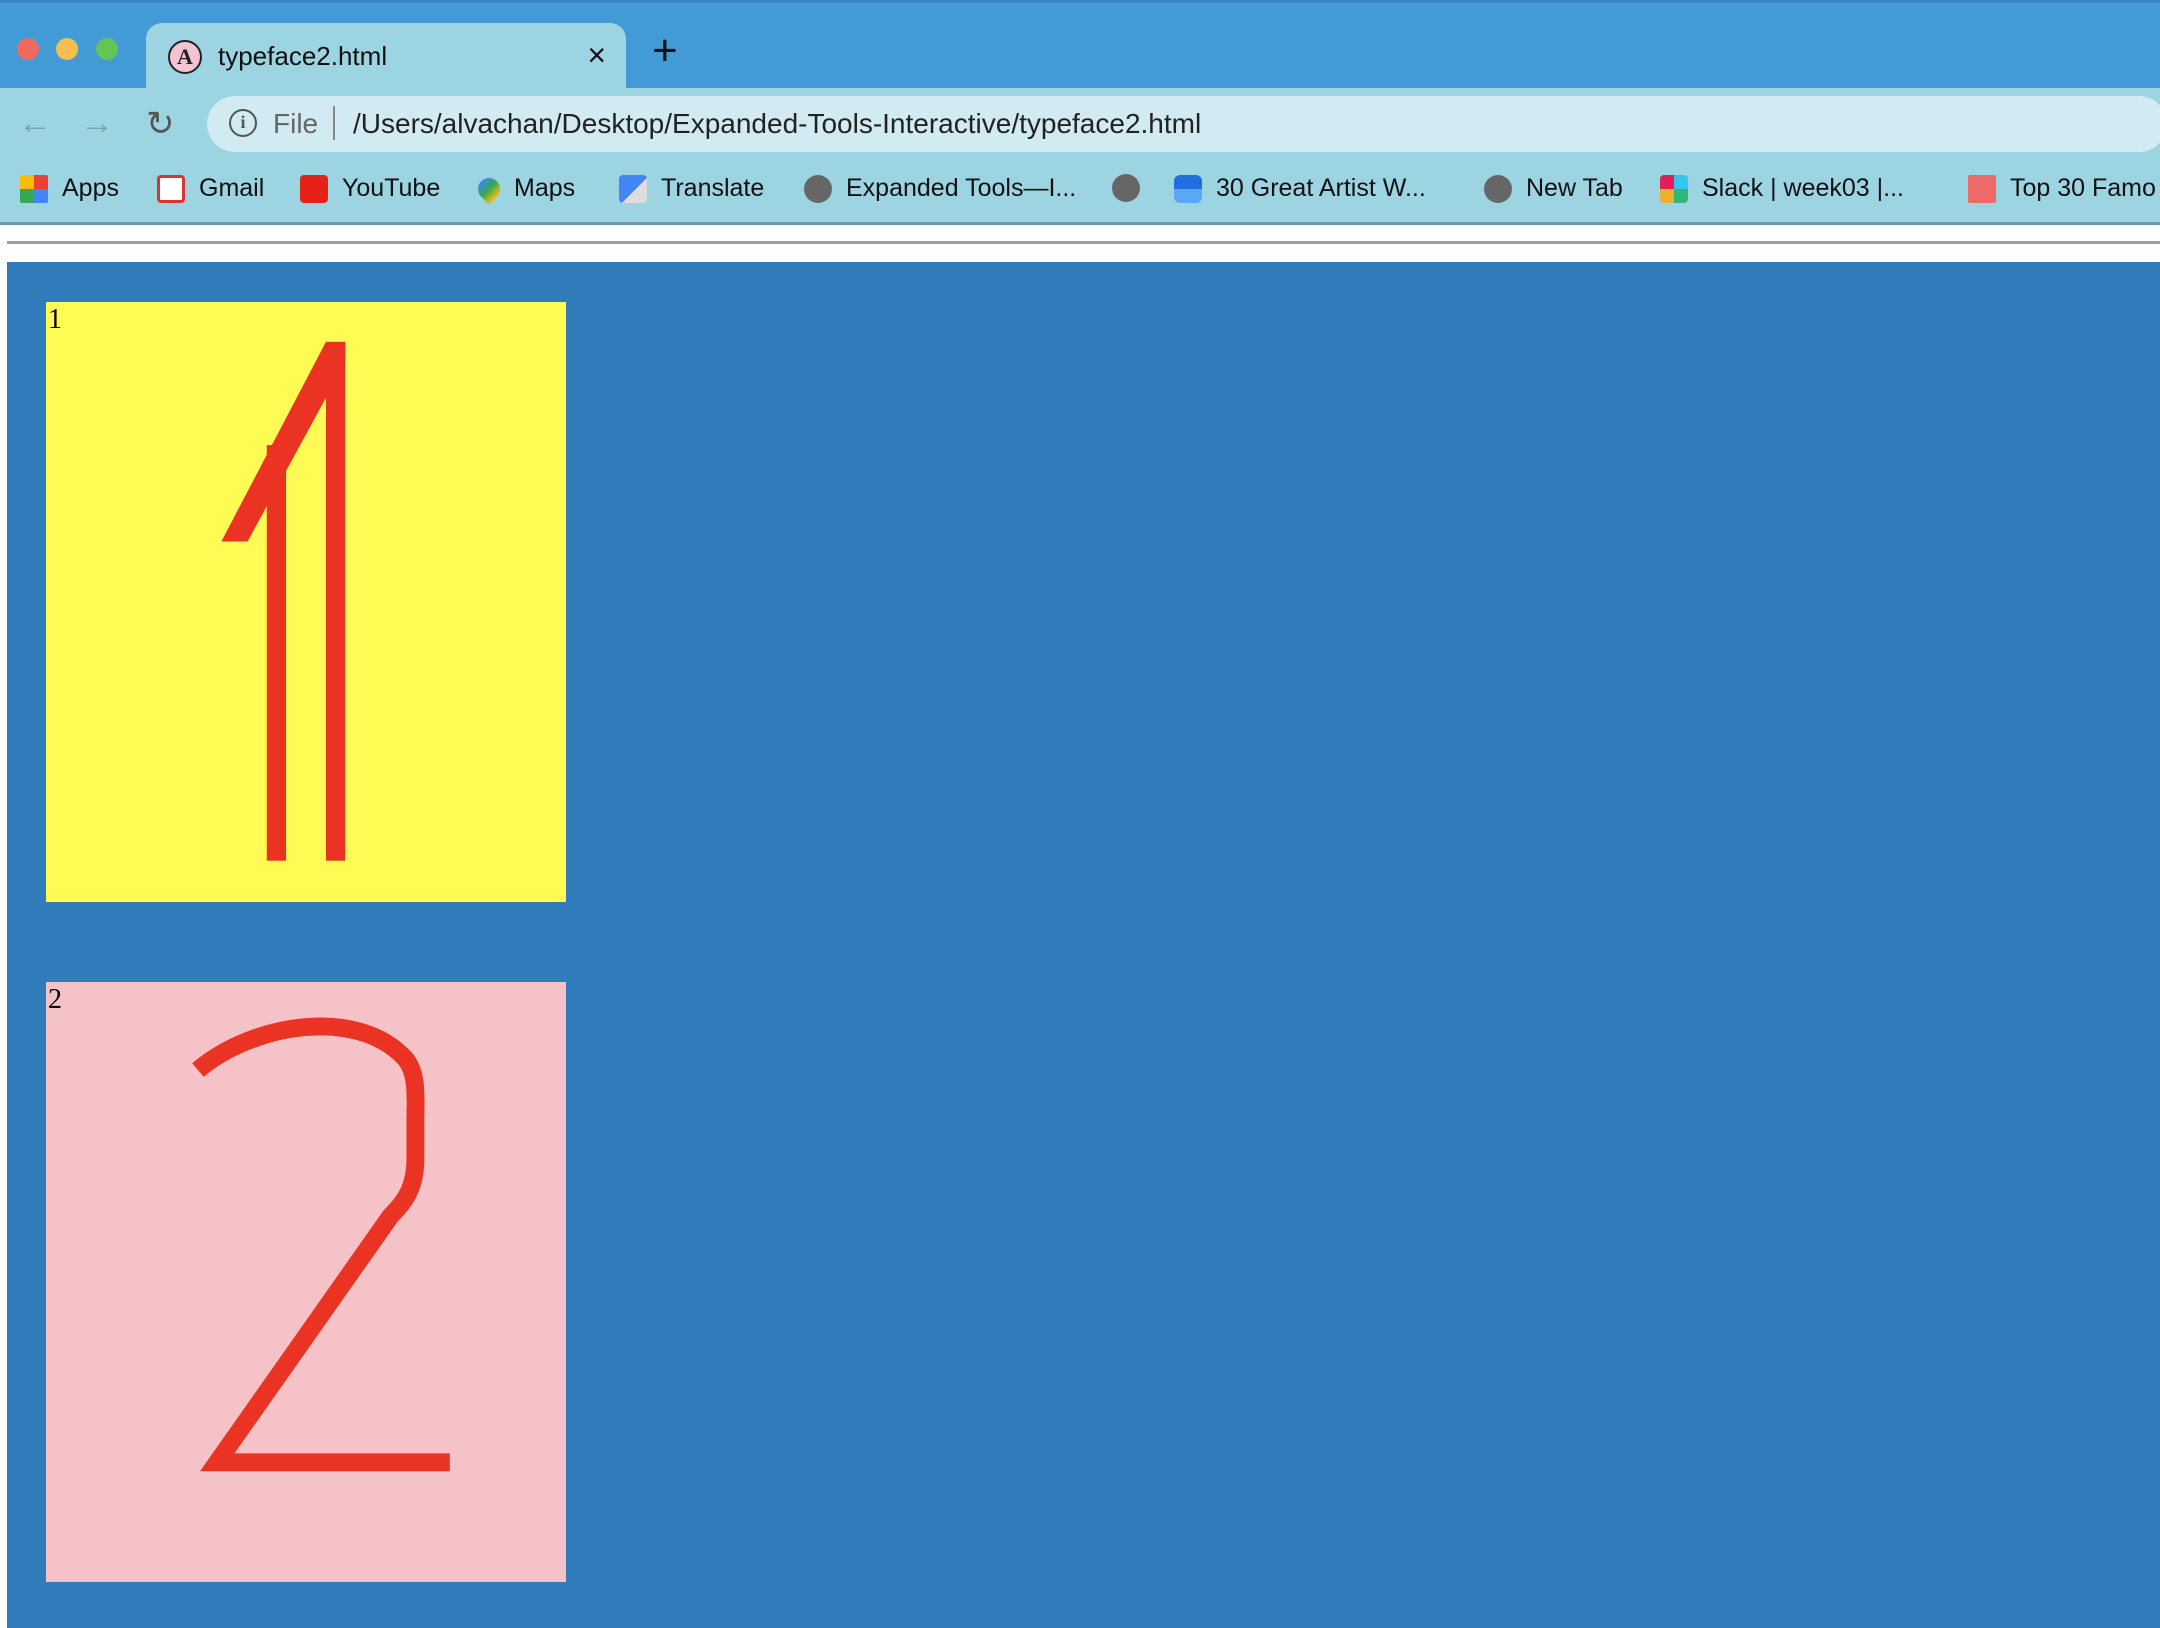 This screenshot has width=2160, height=1628. Describe the element at coordinates (97, 123) in the screenshot. I see `forward-arrow-icon: →` at that location.